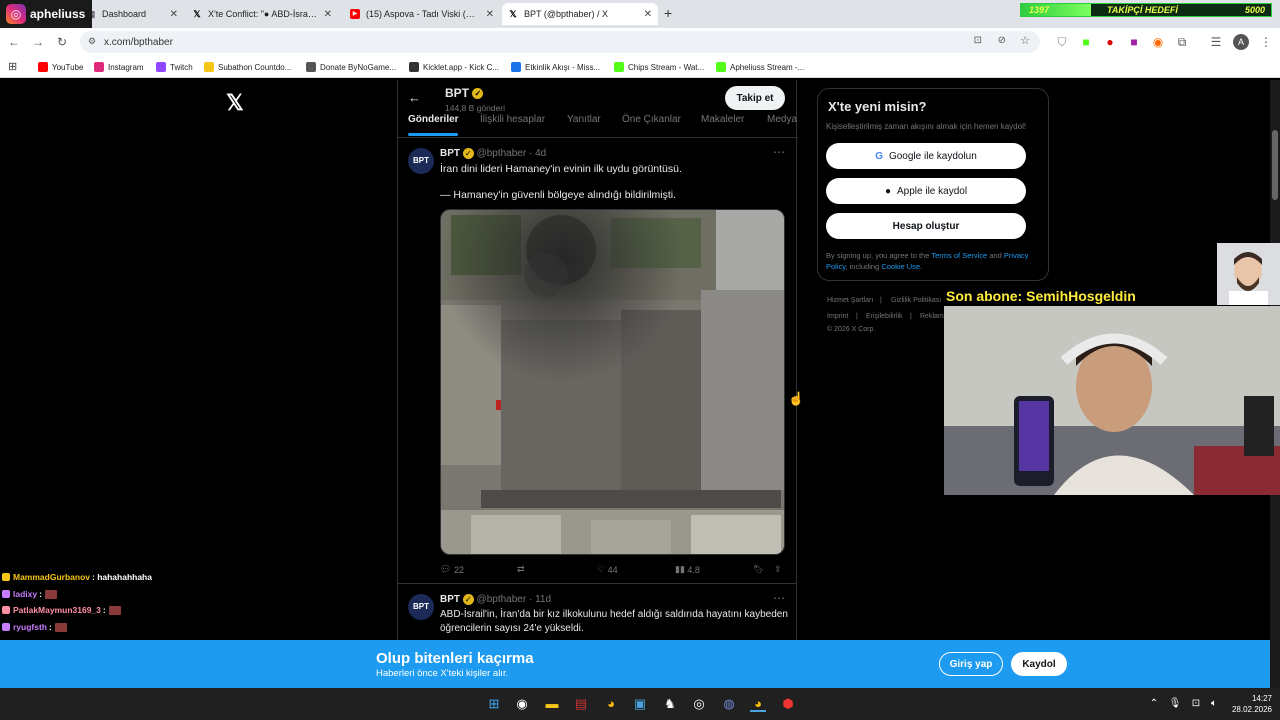 The image size is (1280, 720). What do you see at coordinates (1086, 42) in the screenshot?
I see `kick-extension-icon: ■` at bounding box center [1086, 42].